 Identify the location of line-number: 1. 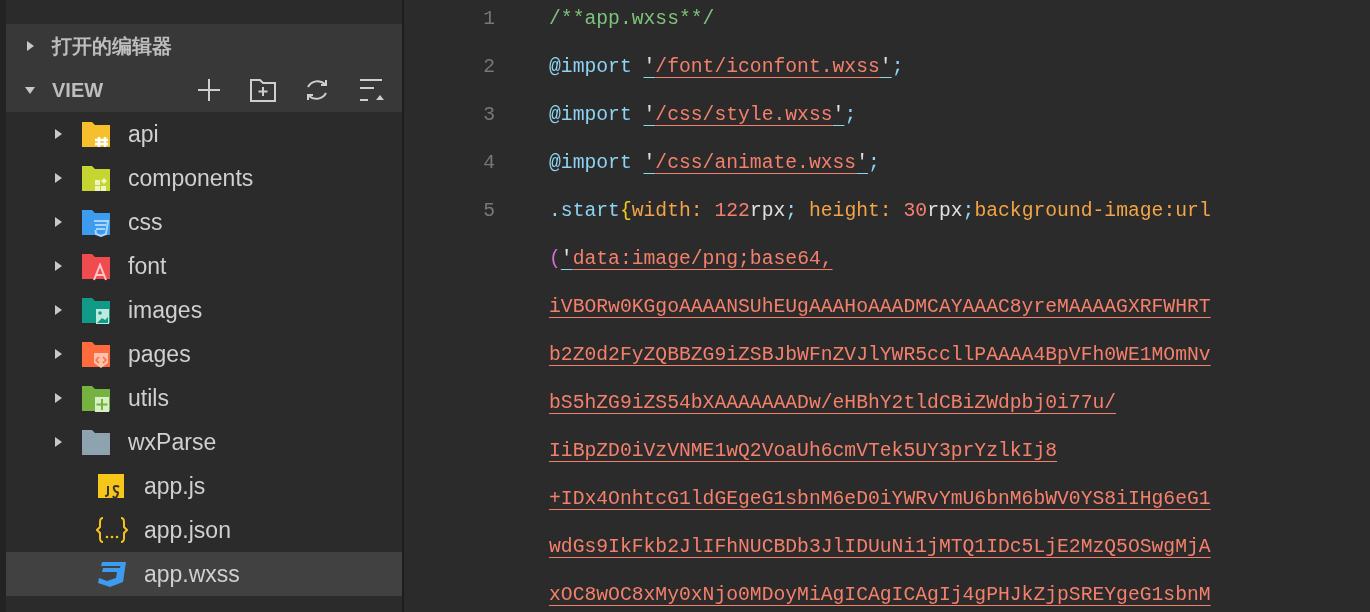
(488, 20).